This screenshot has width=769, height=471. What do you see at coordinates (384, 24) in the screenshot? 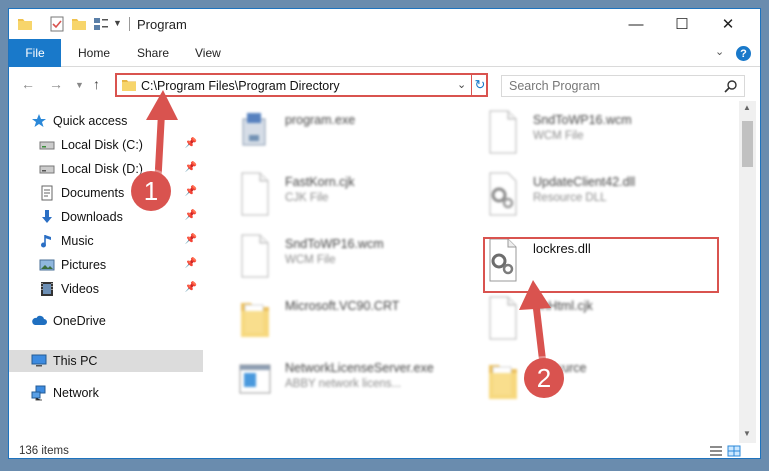
I see `title-bar: ▼ Program — ☐ ✕` at bounding box center [384, 24].